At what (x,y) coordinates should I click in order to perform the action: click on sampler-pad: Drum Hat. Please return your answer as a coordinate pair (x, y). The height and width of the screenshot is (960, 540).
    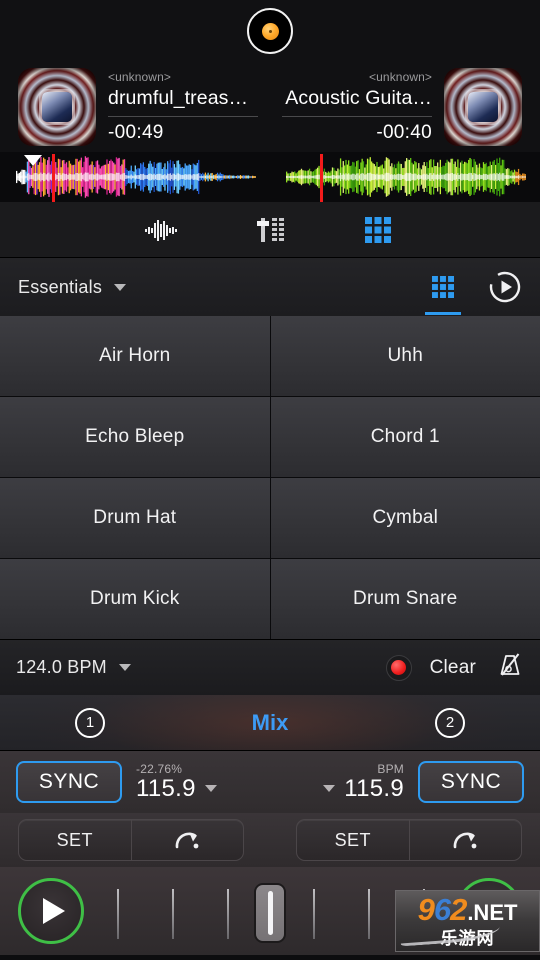
    Looking at the image, I should click on (135, 518).